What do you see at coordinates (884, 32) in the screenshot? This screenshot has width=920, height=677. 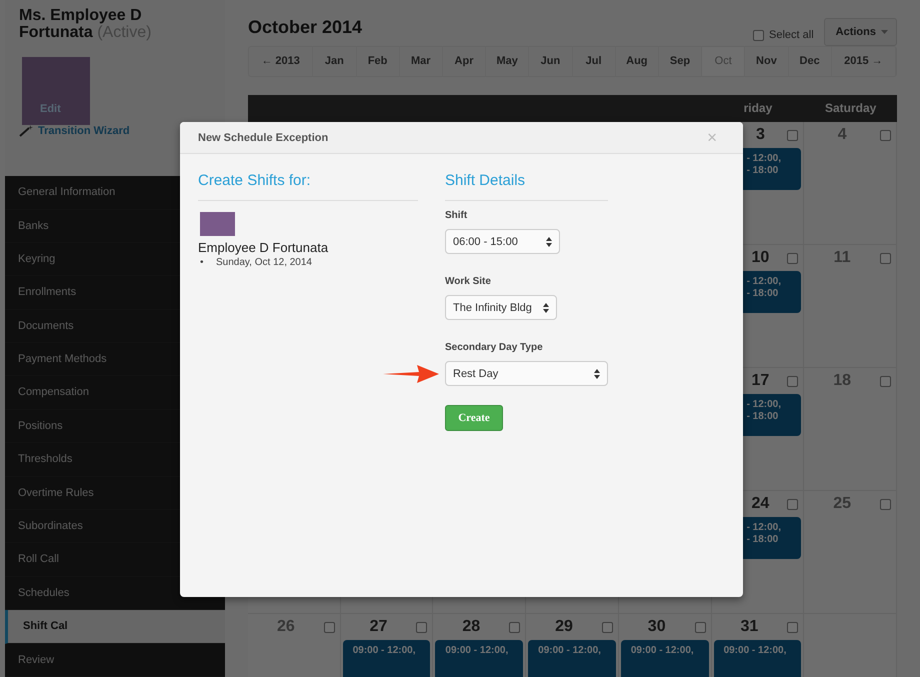 I see `caret-icon` at bounding box center [884, 32].